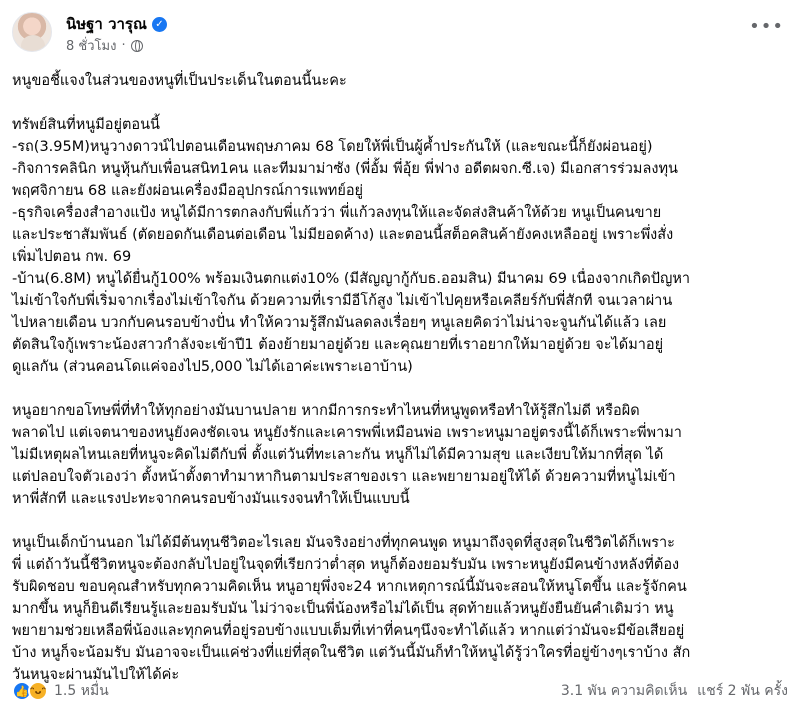  I want to click on post-line: เพิ่มไปตอน กพ. 69, so click(72, 257).